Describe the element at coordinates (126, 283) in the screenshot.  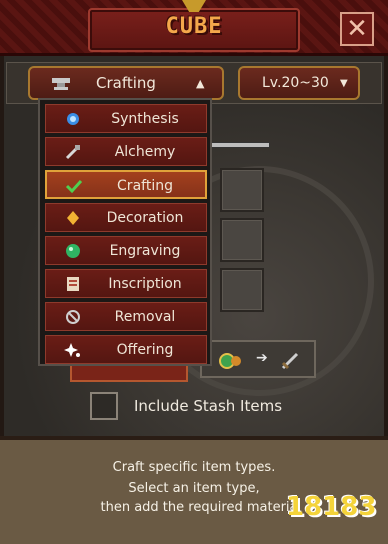
I see `menu-item-inscription: Inscription` at that location.